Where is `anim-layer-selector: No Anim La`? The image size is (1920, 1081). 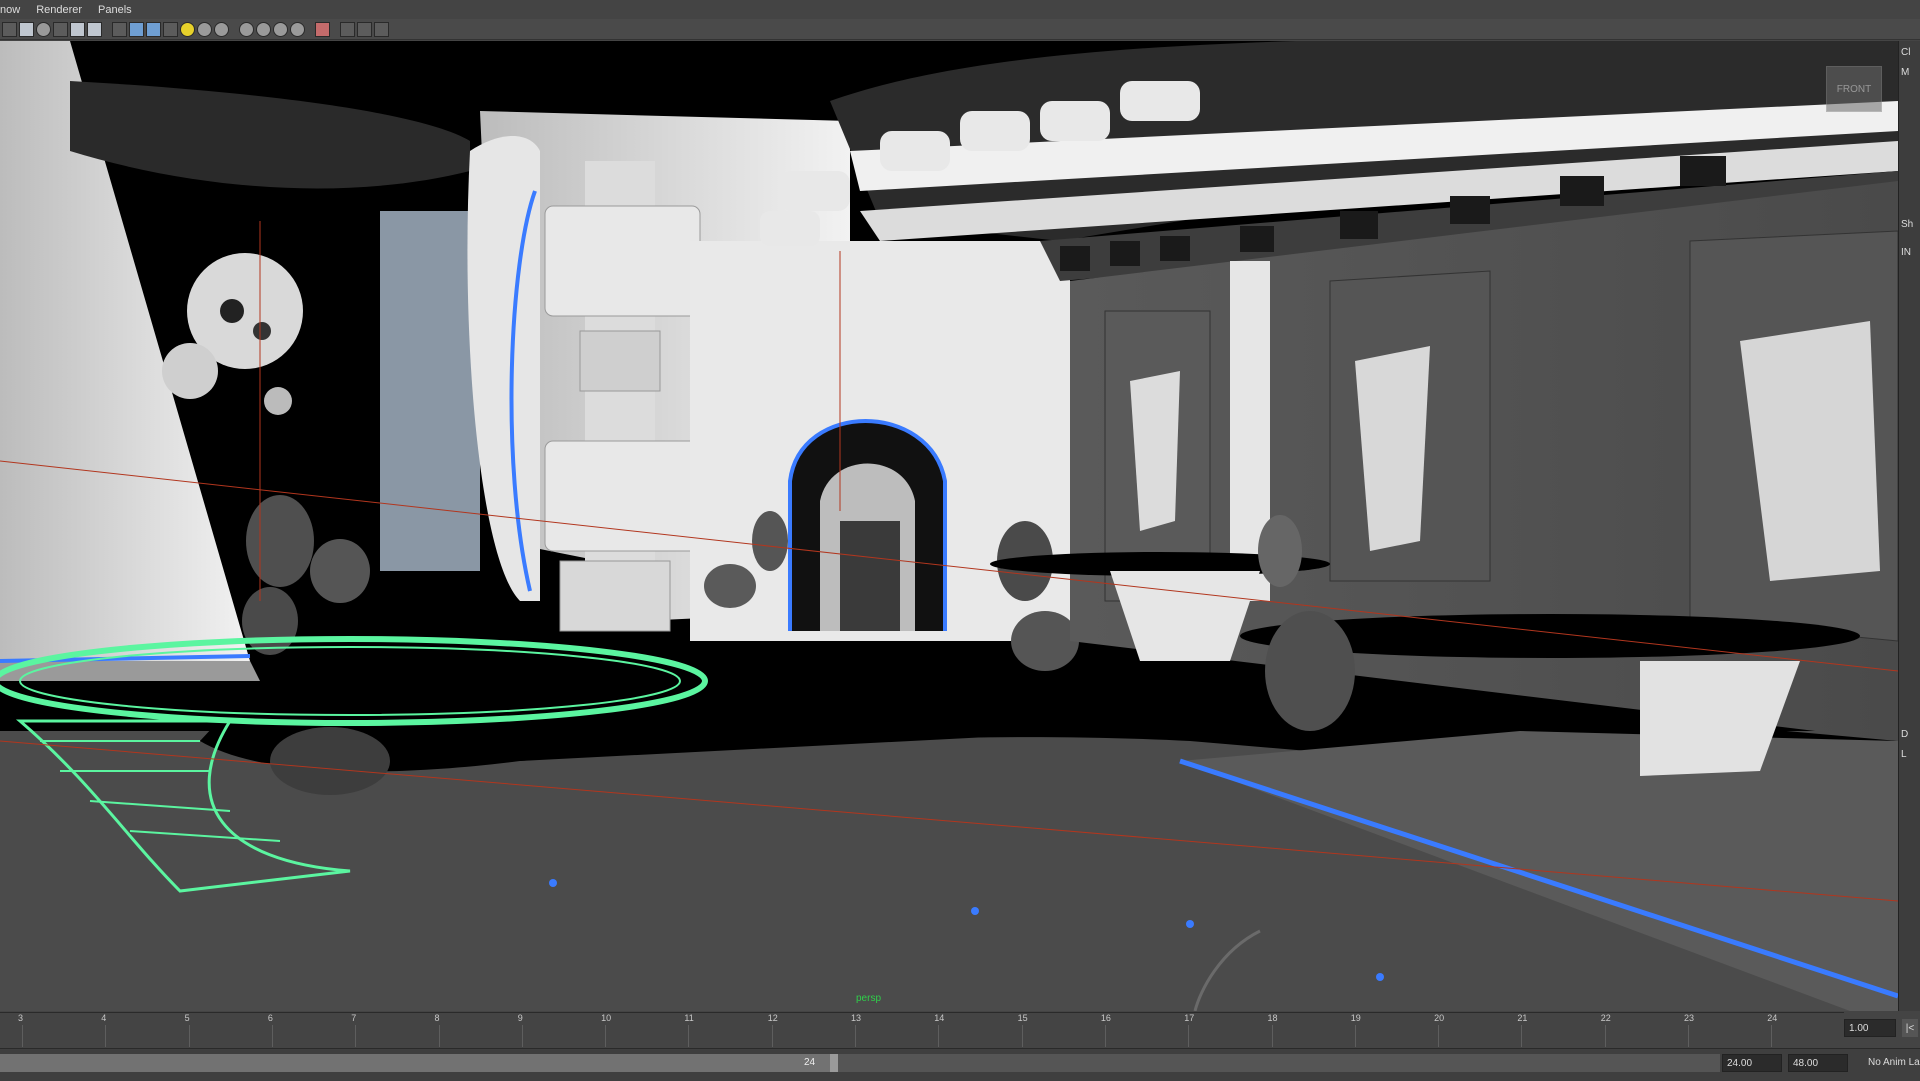
anim-layer-selector: No Anim La is located at coordinates (1894, 1062).